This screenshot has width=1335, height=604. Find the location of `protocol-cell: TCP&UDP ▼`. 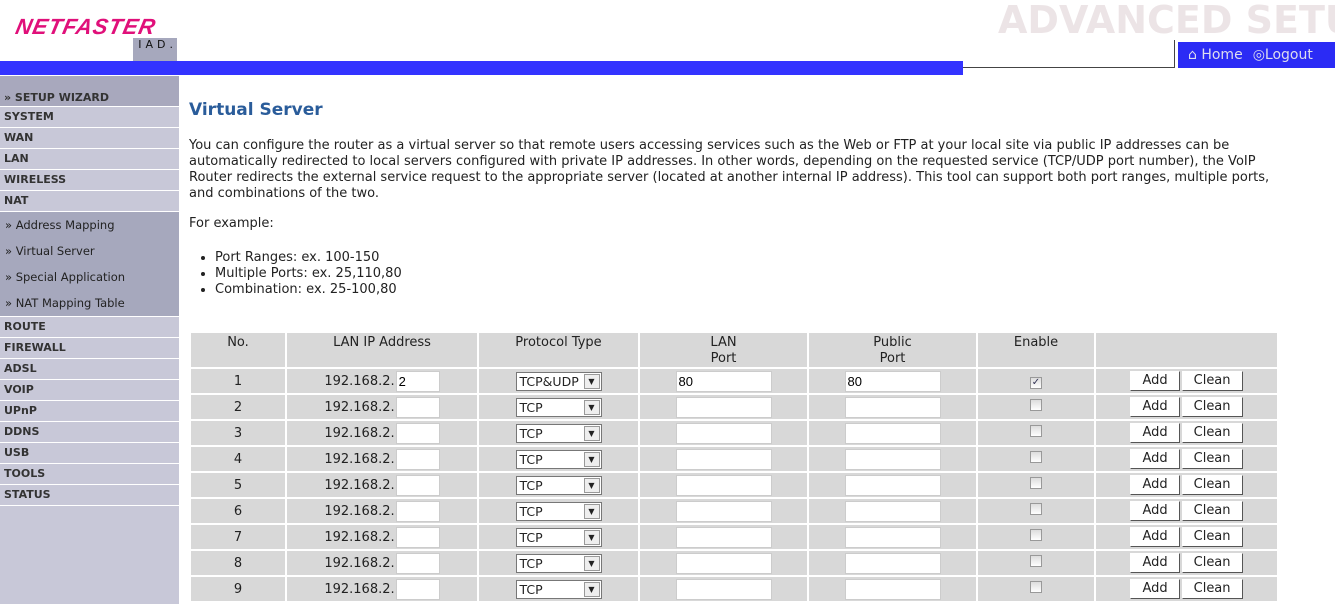

protocol-cell: TCP&UDP ▼ is located at coordinates (558, 381).